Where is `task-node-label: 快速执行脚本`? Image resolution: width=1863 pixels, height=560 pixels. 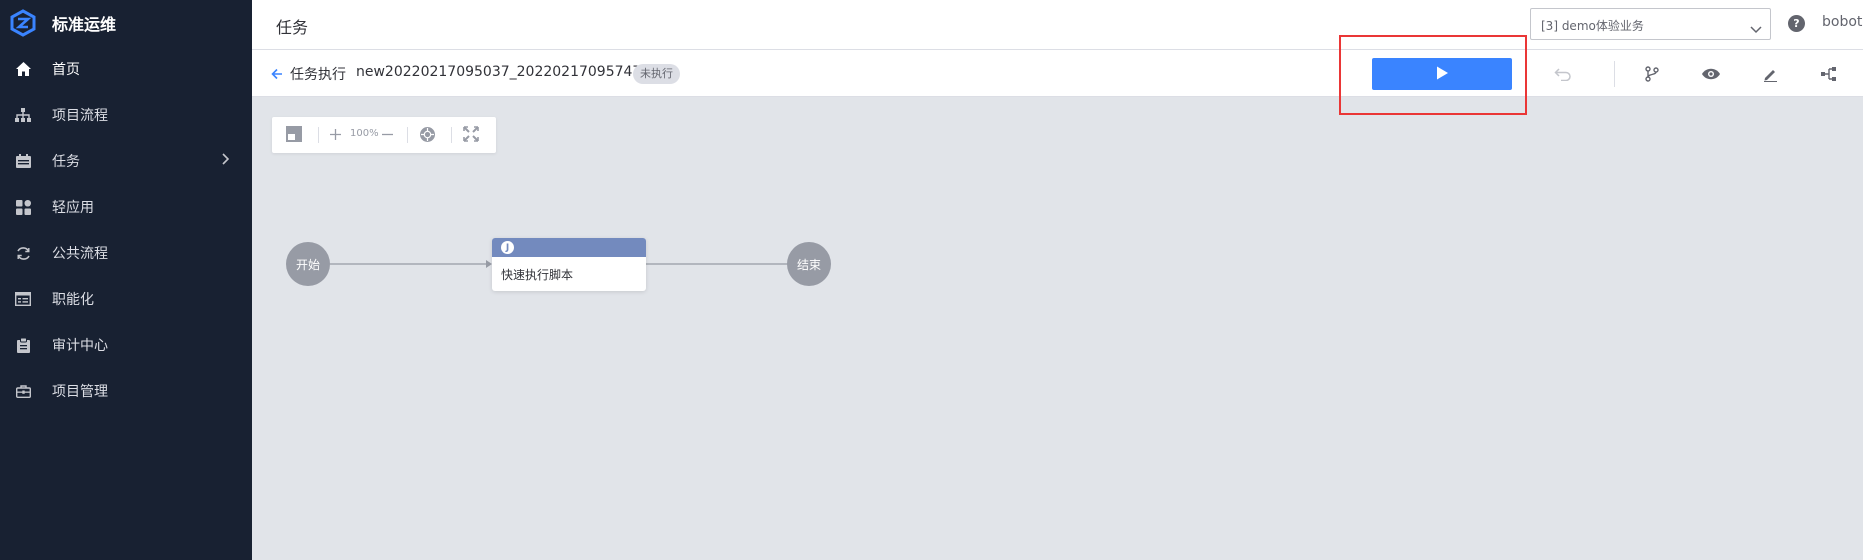
task-node-label: 快速执行脚本 is located at coordinates (537, 275).